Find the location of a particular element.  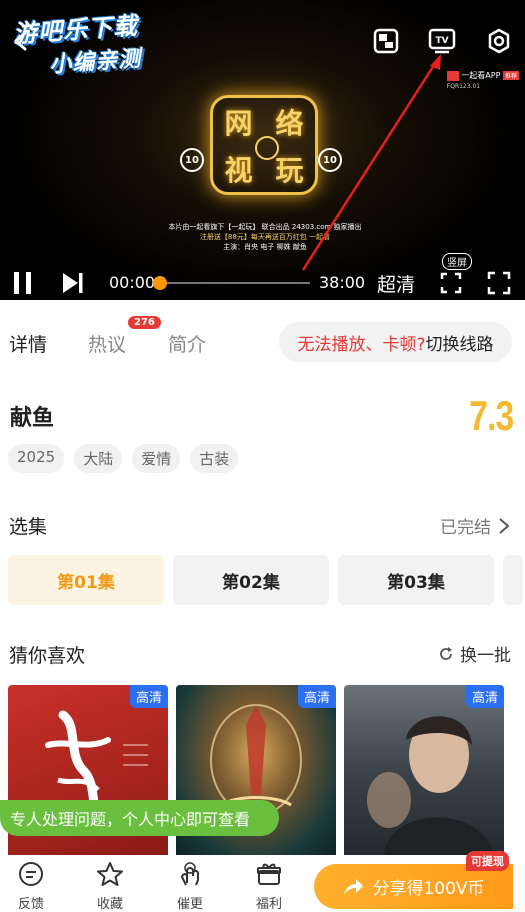

help-toast: 专人处理问题，个人中心即可查看 is located at coordinates (139, 818).